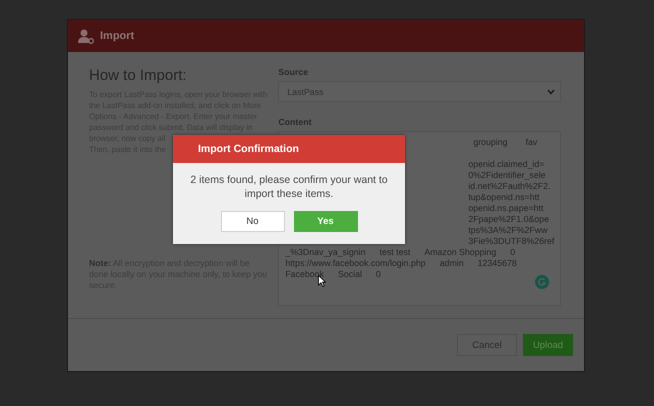 This screenshot has height=406, width=654. What do you see at coordinates (506, 164) in the screenshot?
I see `content-text: openid.claimed_id=` at bounding box center [506, 164].